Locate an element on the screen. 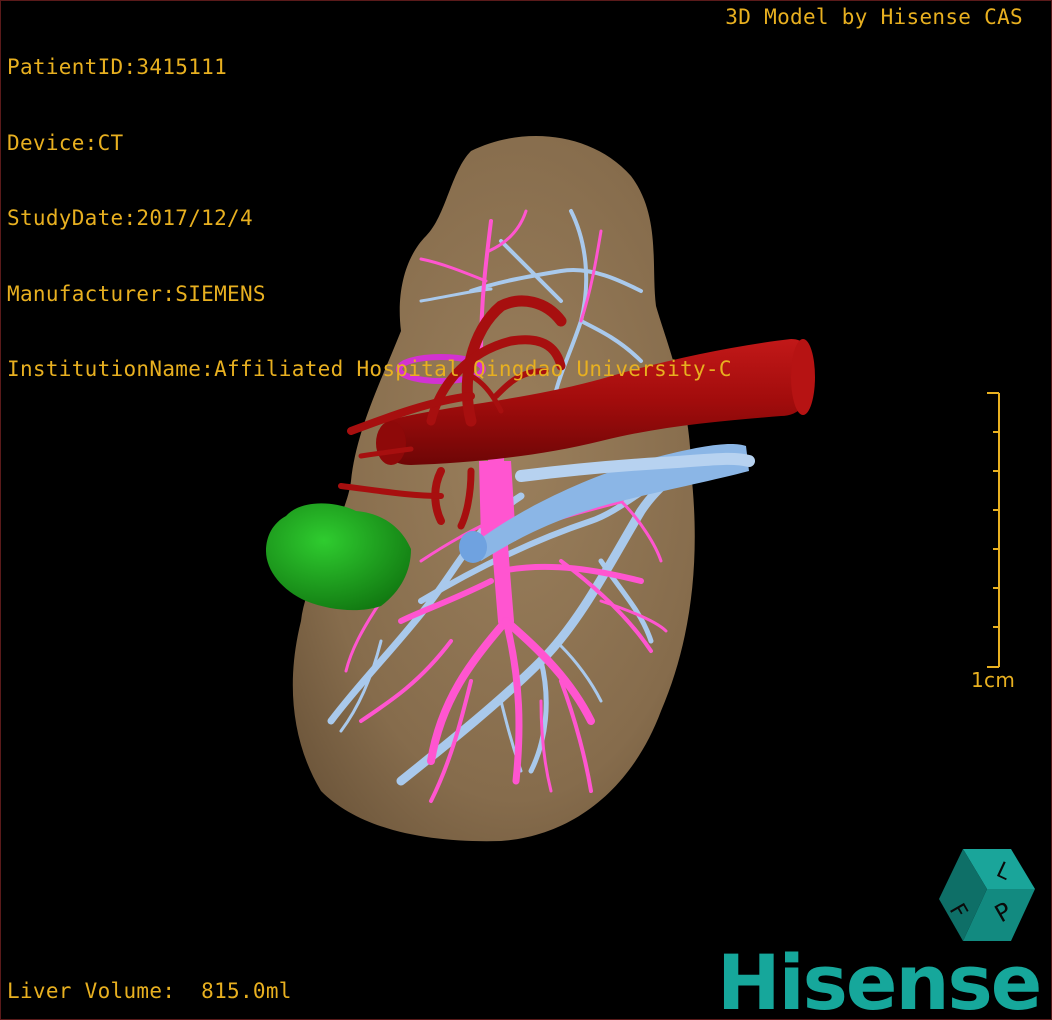 The image size is (1052, 1020). patient-id-label: PatientID:3415111 is located at coordinates (117, 67).